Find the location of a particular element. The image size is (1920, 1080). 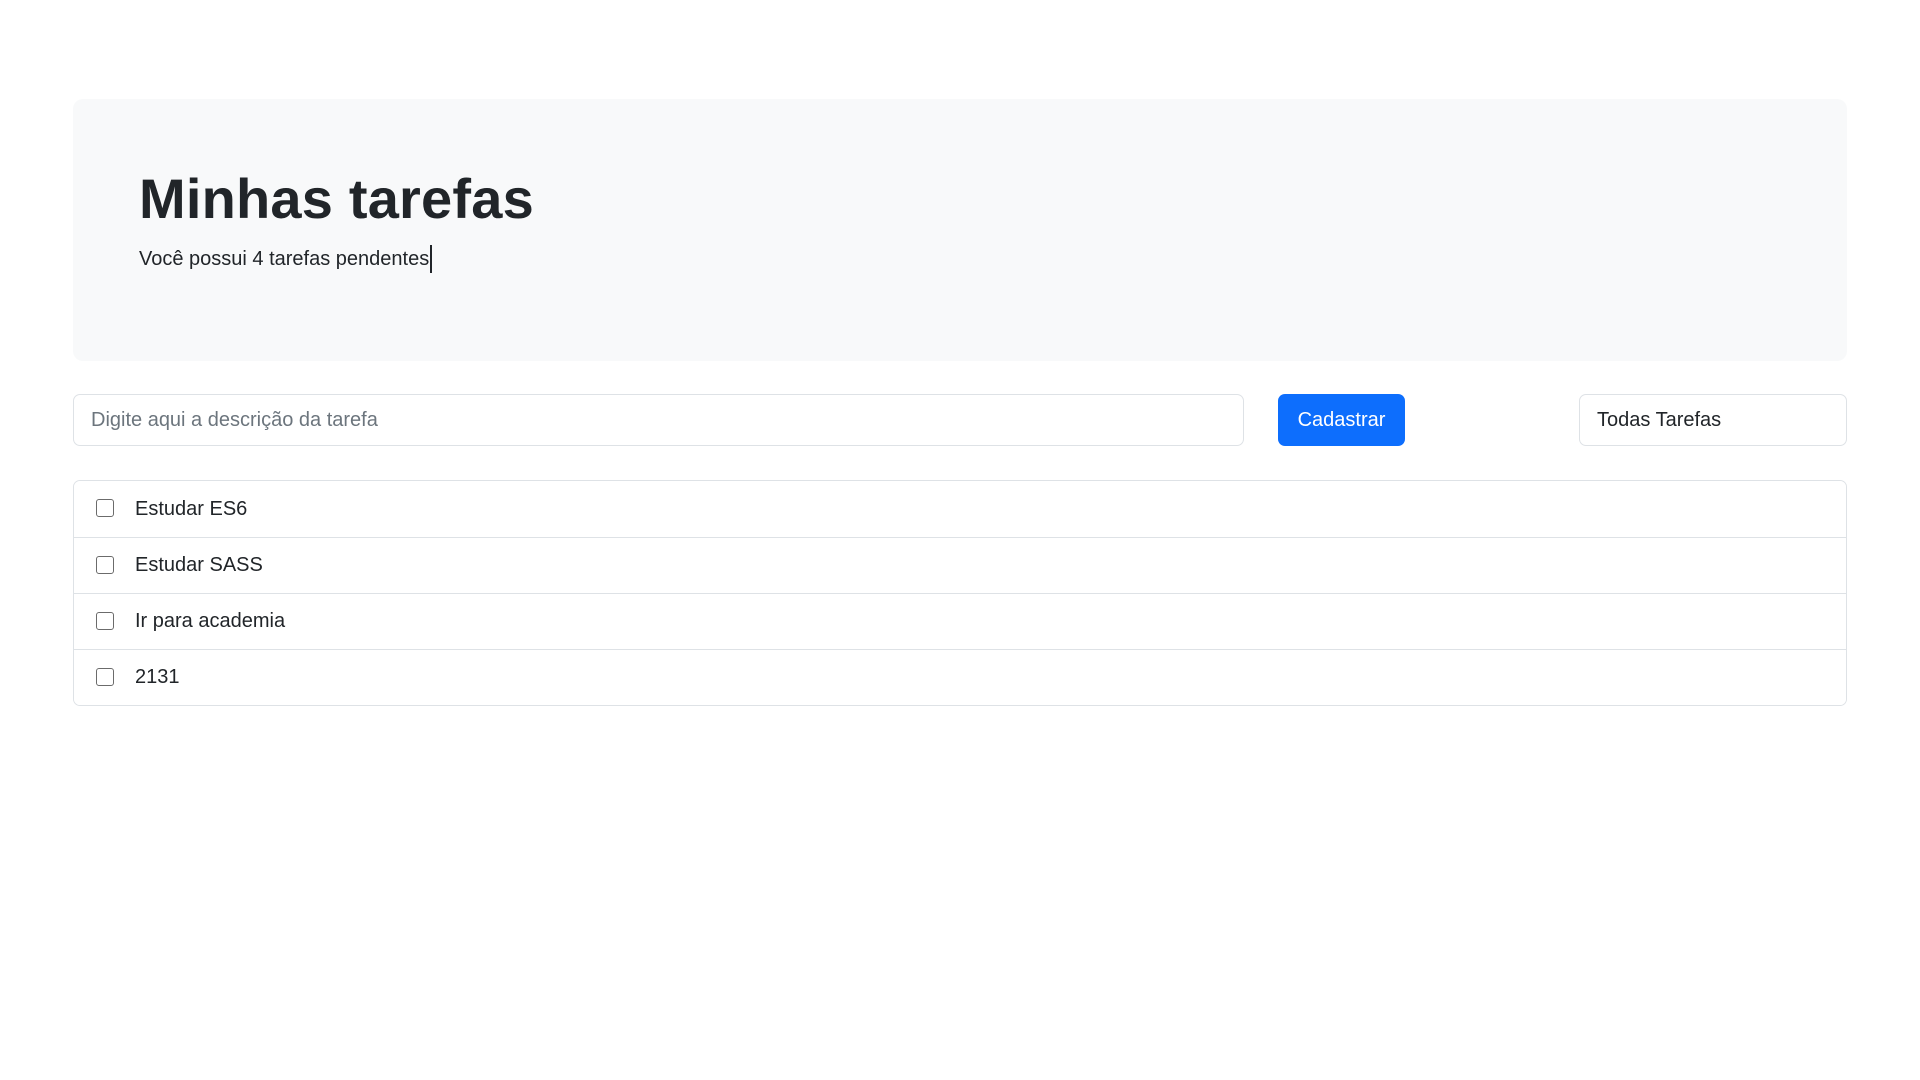

task-item: 2131 is located at coordinates (960, 677).